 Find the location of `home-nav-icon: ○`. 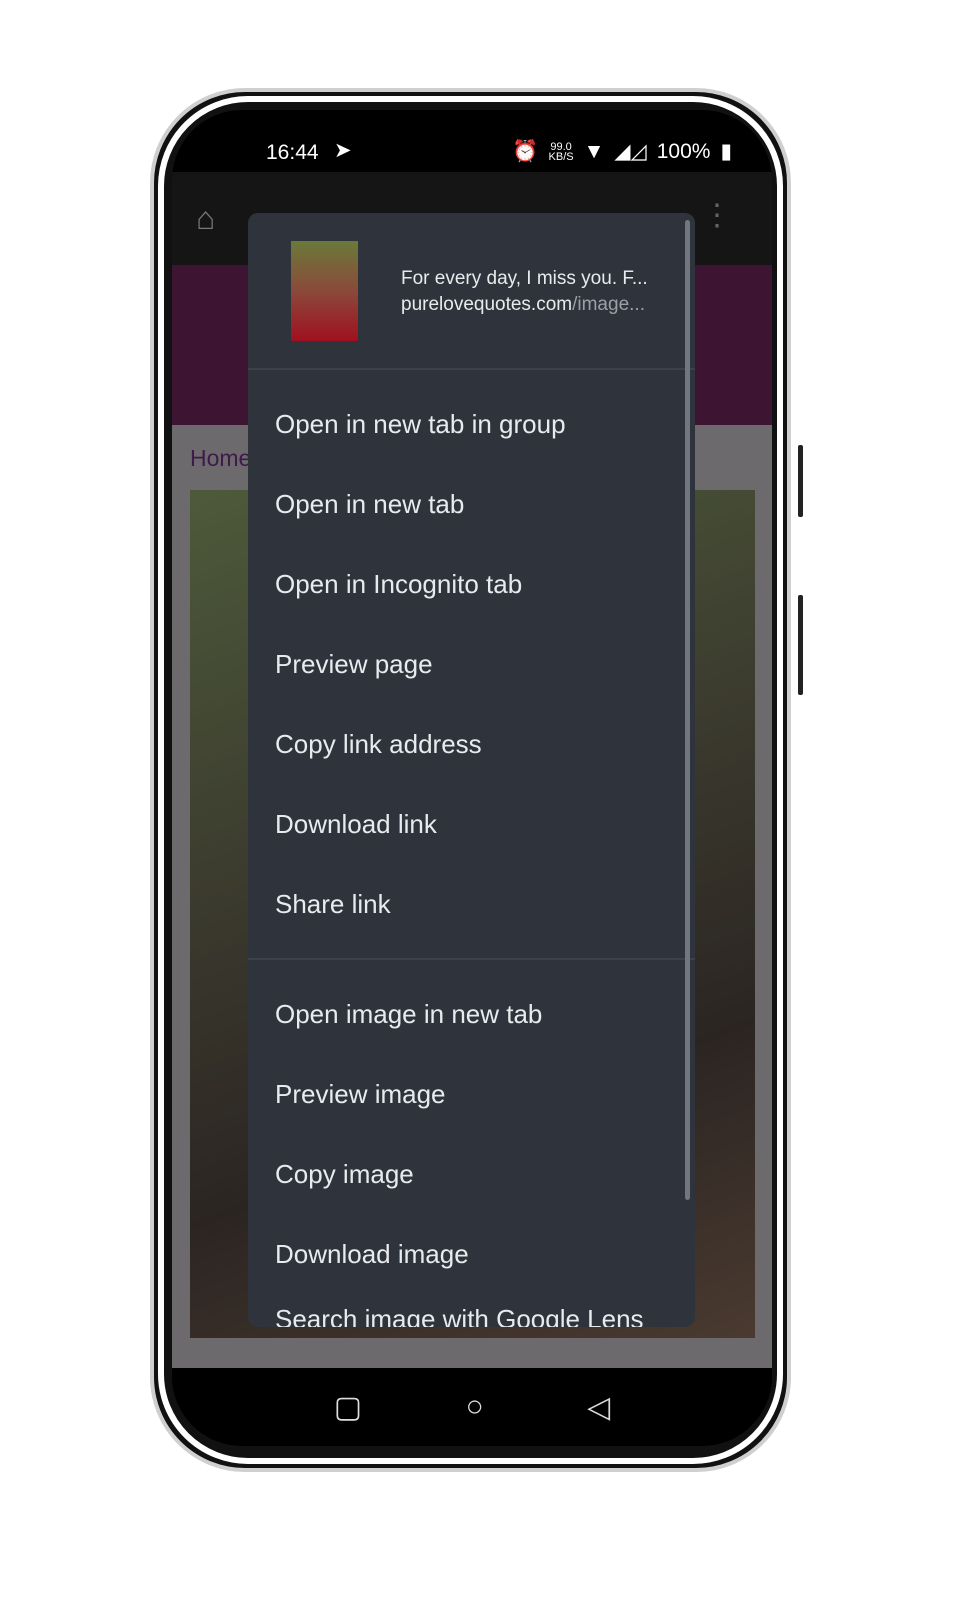

home-nav-icon: ○ is located at coordinates (475, 1407).